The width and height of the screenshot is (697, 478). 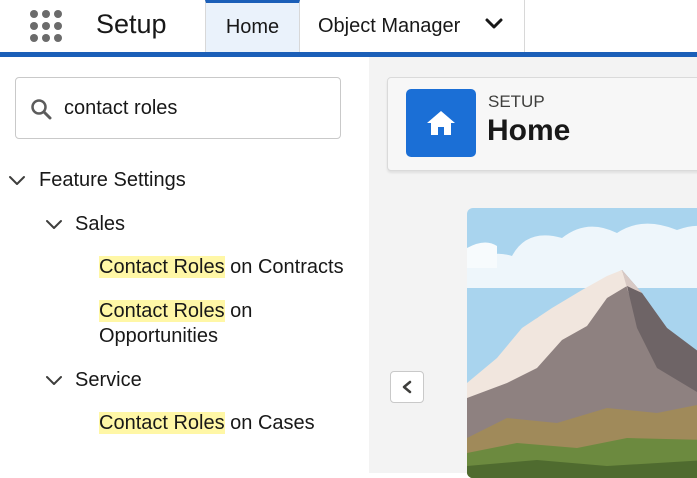 What do you see at coordinates (112, 180) in the screenshot?
I see `tree-node-feature-settings: Feature Settings` at bounding box center [112, 180].